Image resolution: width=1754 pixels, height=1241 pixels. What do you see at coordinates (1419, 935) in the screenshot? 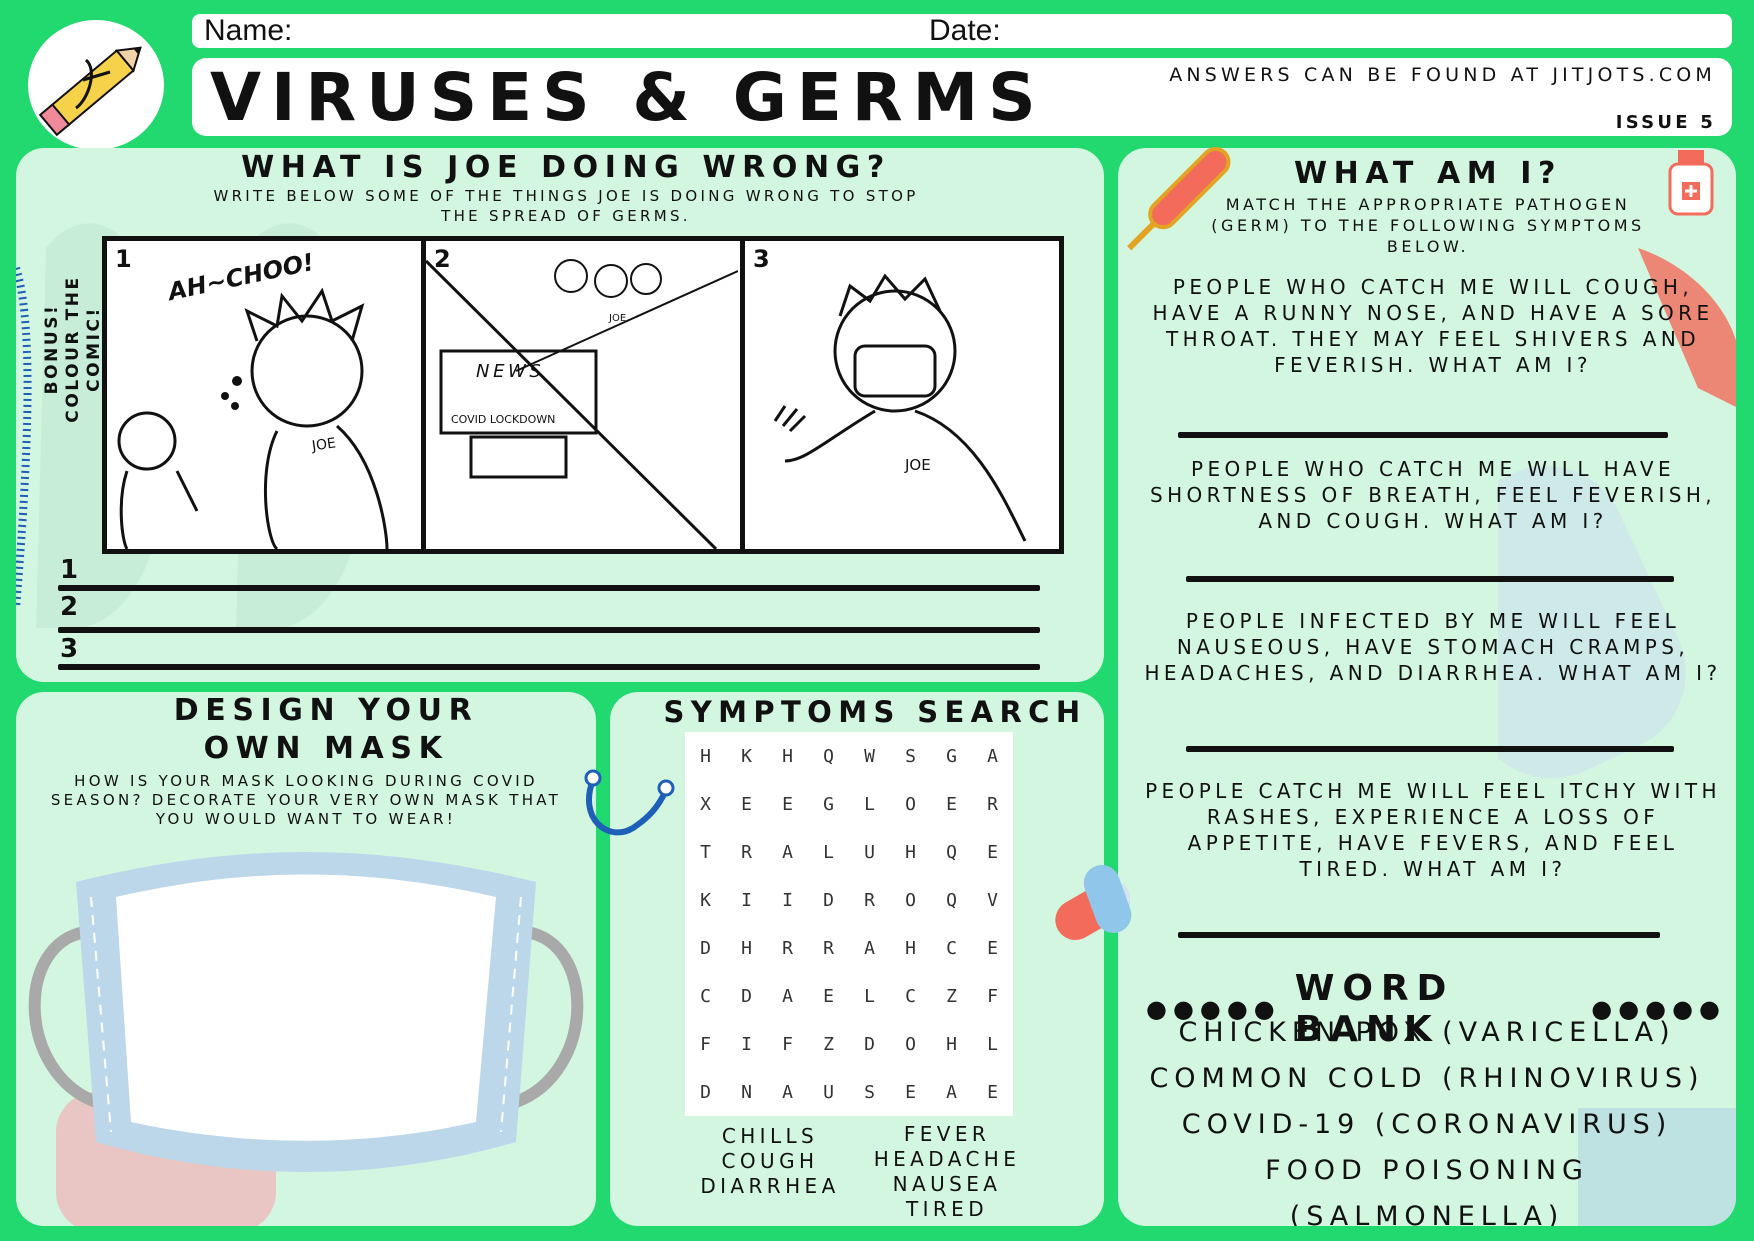
I see `clue-4-answer-line` at bounding box center [1419, 935].